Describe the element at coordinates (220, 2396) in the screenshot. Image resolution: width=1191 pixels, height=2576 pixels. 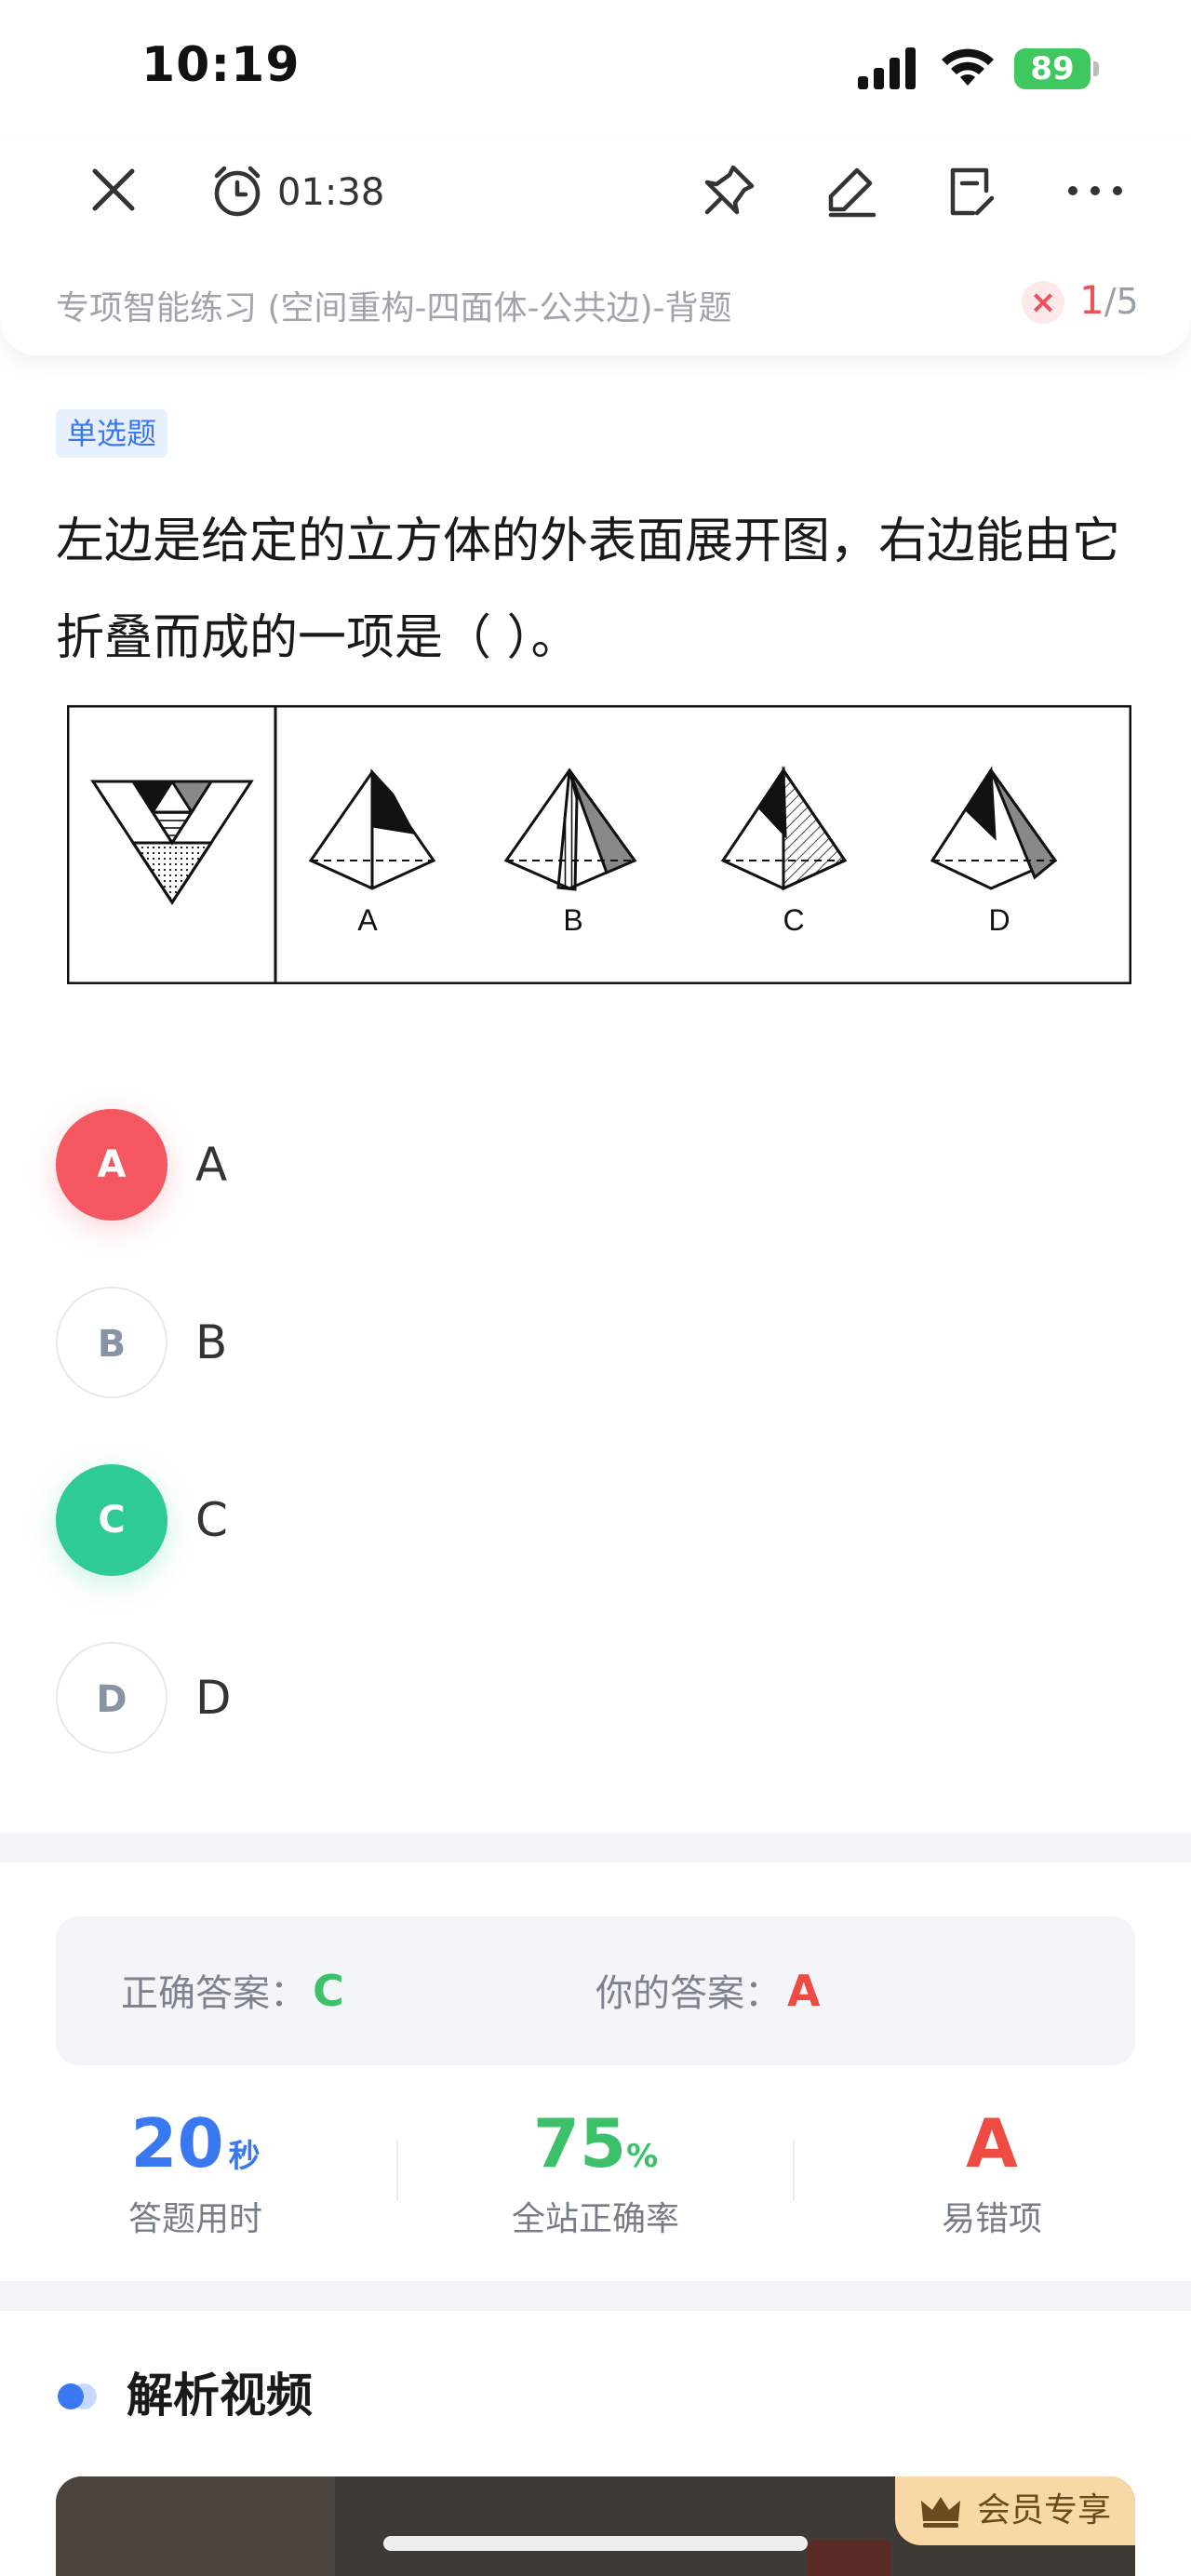
I see `analysis-video-title: 解析视频` at that location.